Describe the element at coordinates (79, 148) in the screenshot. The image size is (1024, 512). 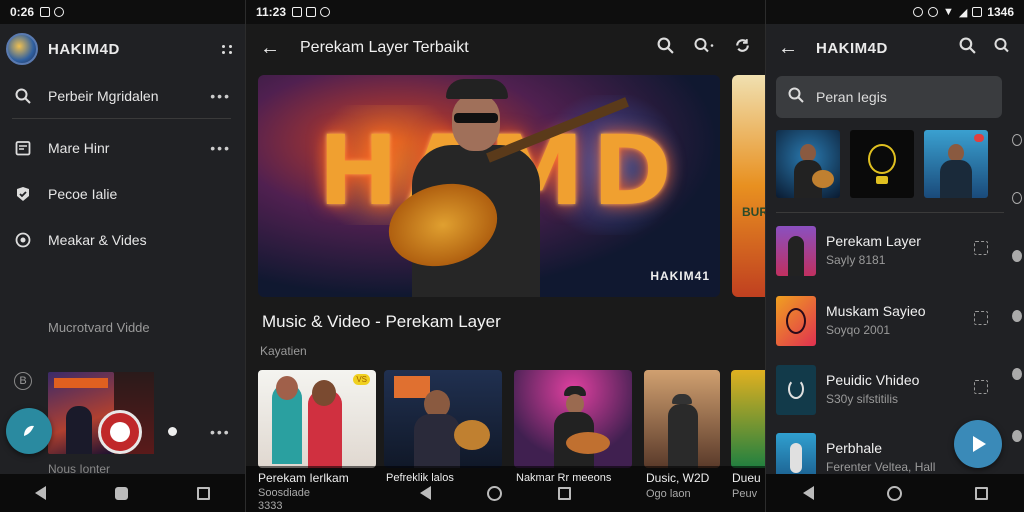
I see `drawer-item-label: Mare Hinr` at that location.